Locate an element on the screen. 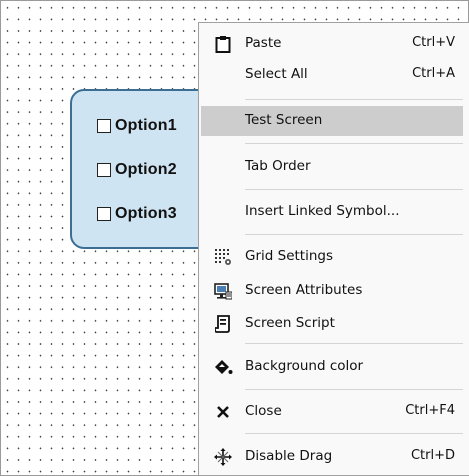 The image size is (469, 476). checkbox-label: Option3 is located at coordinates (146, 213).